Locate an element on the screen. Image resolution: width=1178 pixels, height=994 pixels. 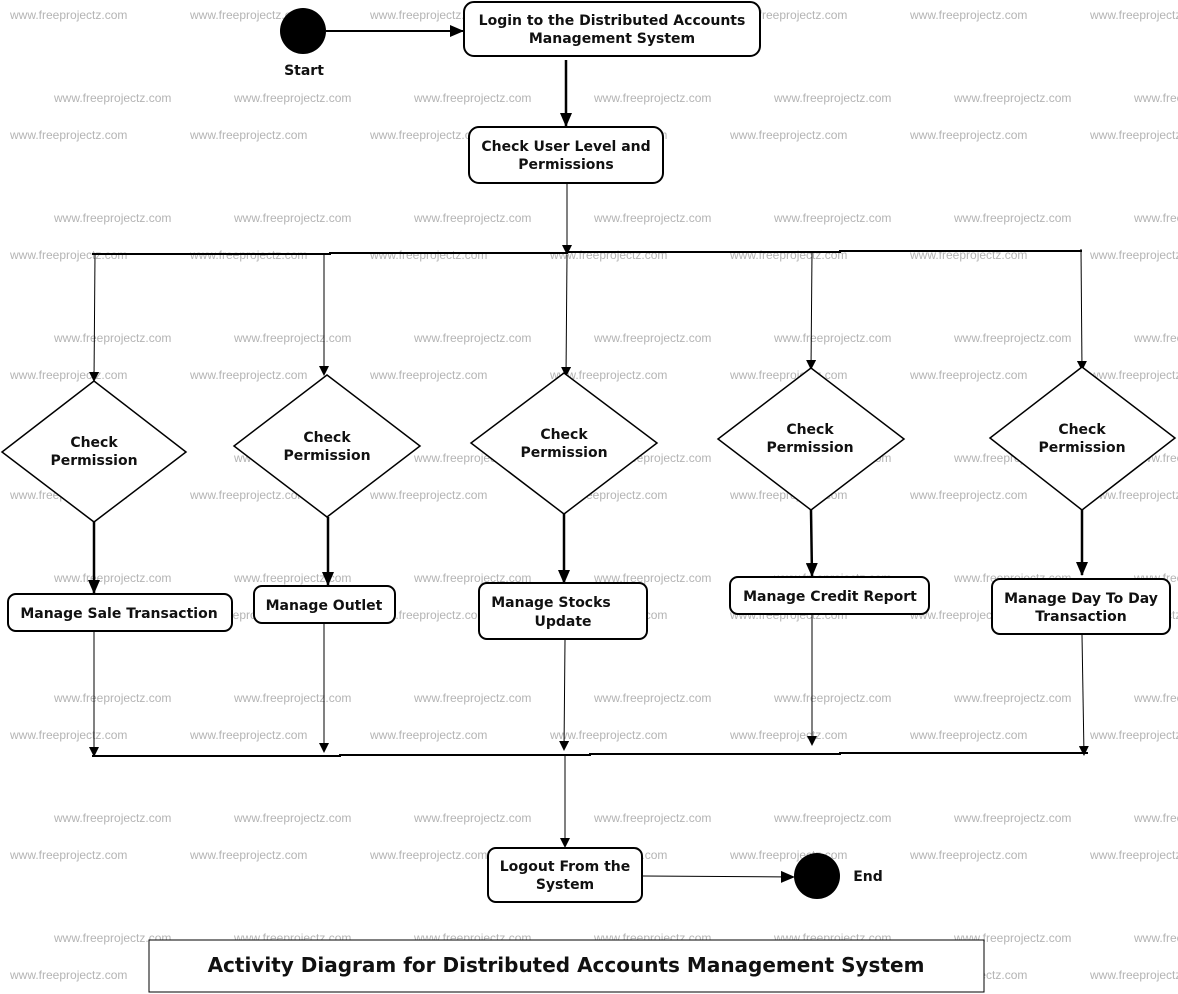
activity-manage-sale-transaction: Manage Sale Transaction is located at coordinates (120, 612).